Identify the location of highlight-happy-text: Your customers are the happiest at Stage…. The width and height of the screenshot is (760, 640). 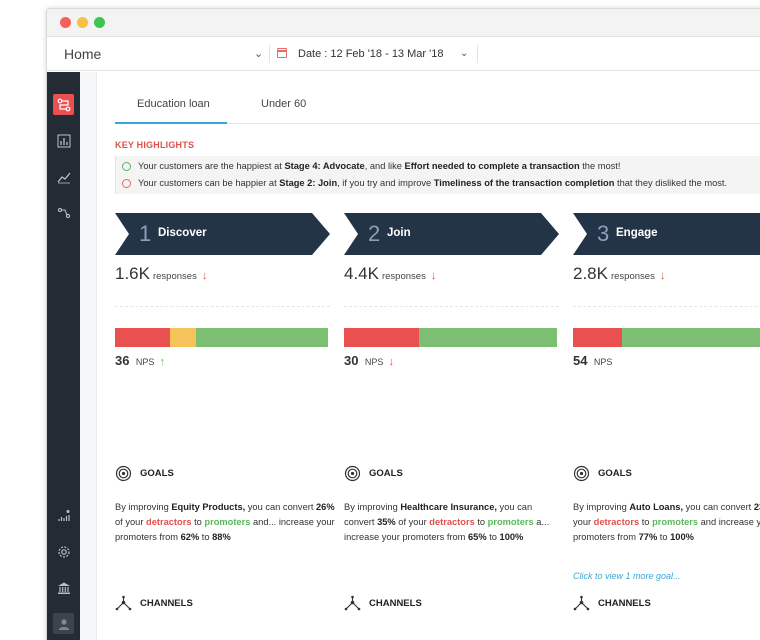
(379, 166).